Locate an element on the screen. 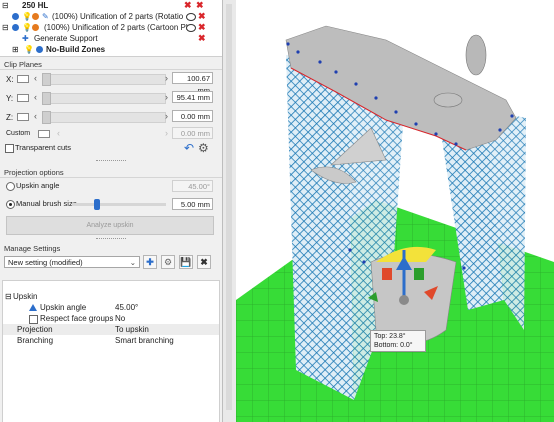 The image size is (554, 422). brush-slider-thumb is located at coordinates (97, 204).